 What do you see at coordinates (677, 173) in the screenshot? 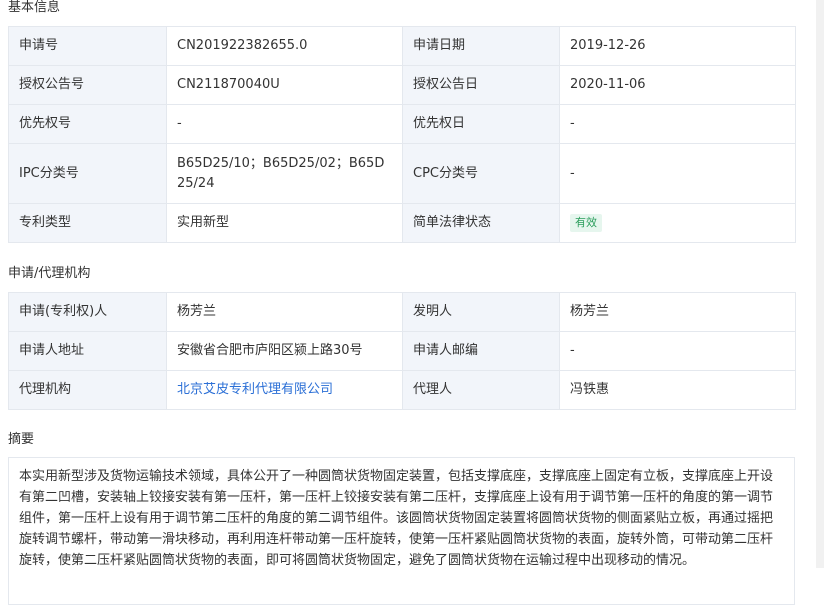
I see `value-cpc: -` at bounding box center [677, 173].